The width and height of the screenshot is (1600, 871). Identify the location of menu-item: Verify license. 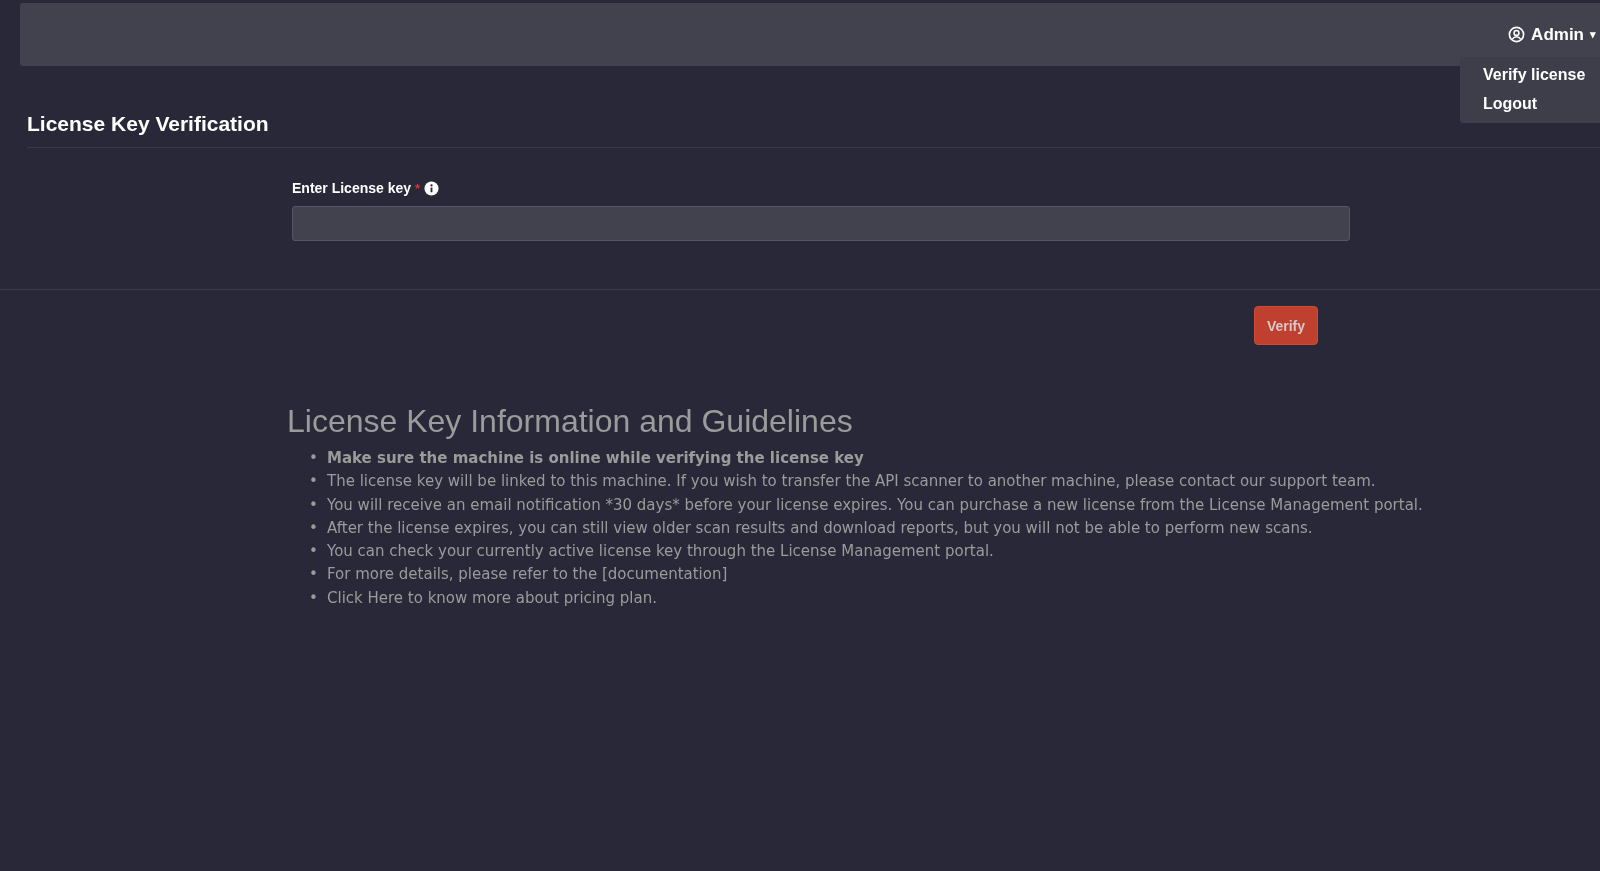
(1530, 75).